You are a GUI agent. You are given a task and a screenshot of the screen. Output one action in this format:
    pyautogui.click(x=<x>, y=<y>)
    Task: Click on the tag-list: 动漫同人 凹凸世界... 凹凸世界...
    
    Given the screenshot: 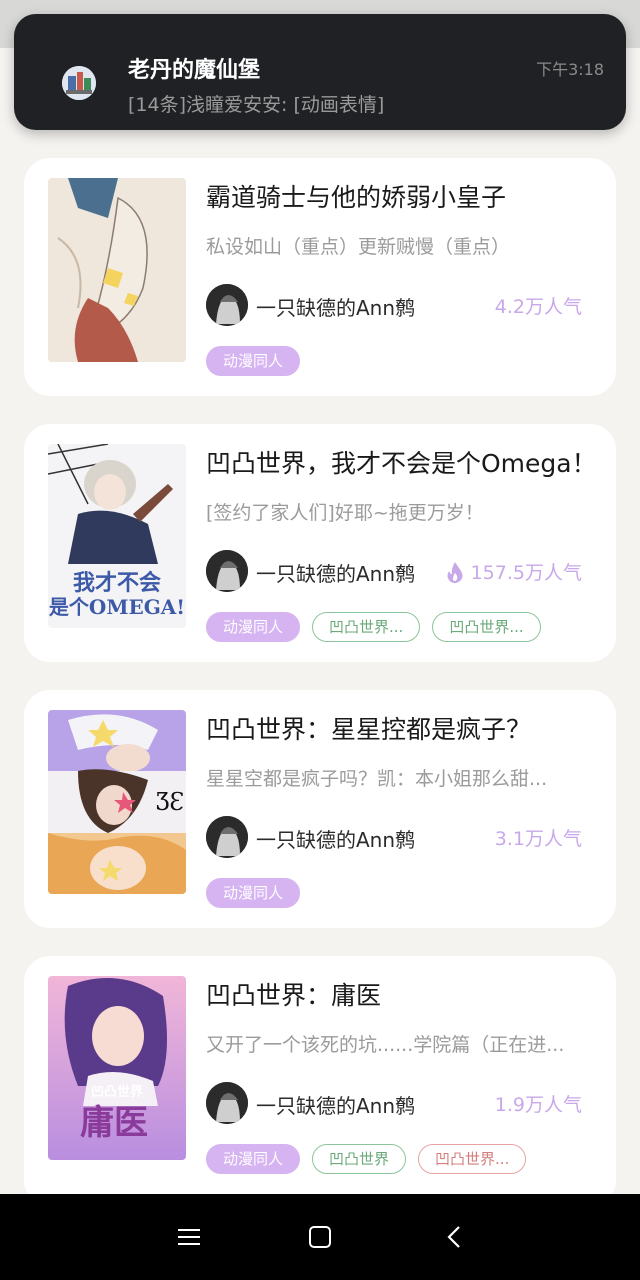 What is the action you would take?
    pyautogui.click(x=373, y=627)
    